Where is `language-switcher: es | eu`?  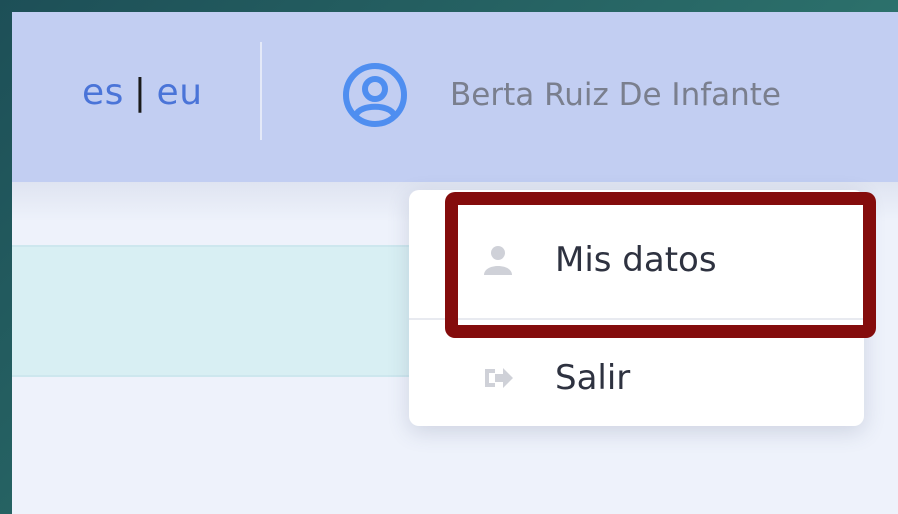 language-switcher: es | eu is located at coordinates (142, 92).